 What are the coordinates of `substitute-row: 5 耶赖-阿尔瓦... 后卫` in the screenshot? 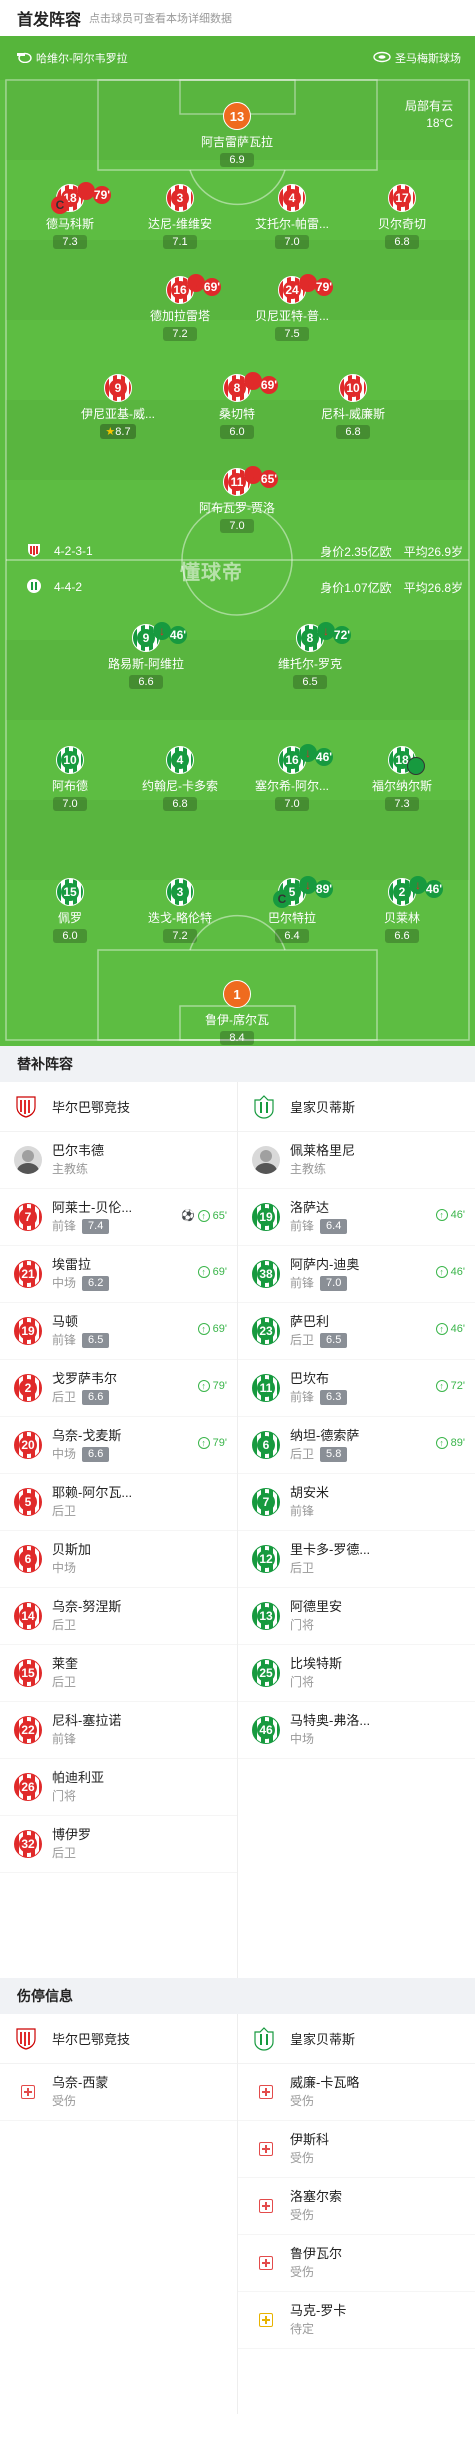 It's located at (118, 1502).